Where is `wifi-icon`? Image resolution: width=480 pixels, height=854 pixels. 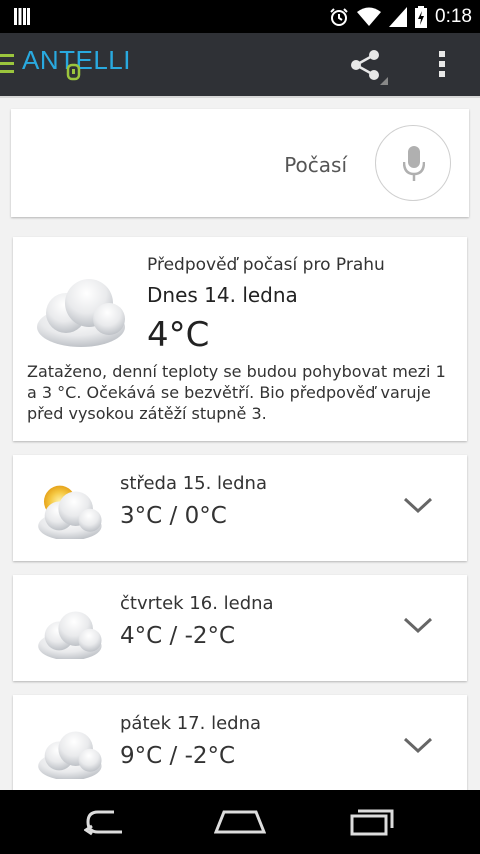 wifi-icon is located at coordinates (369, 16).